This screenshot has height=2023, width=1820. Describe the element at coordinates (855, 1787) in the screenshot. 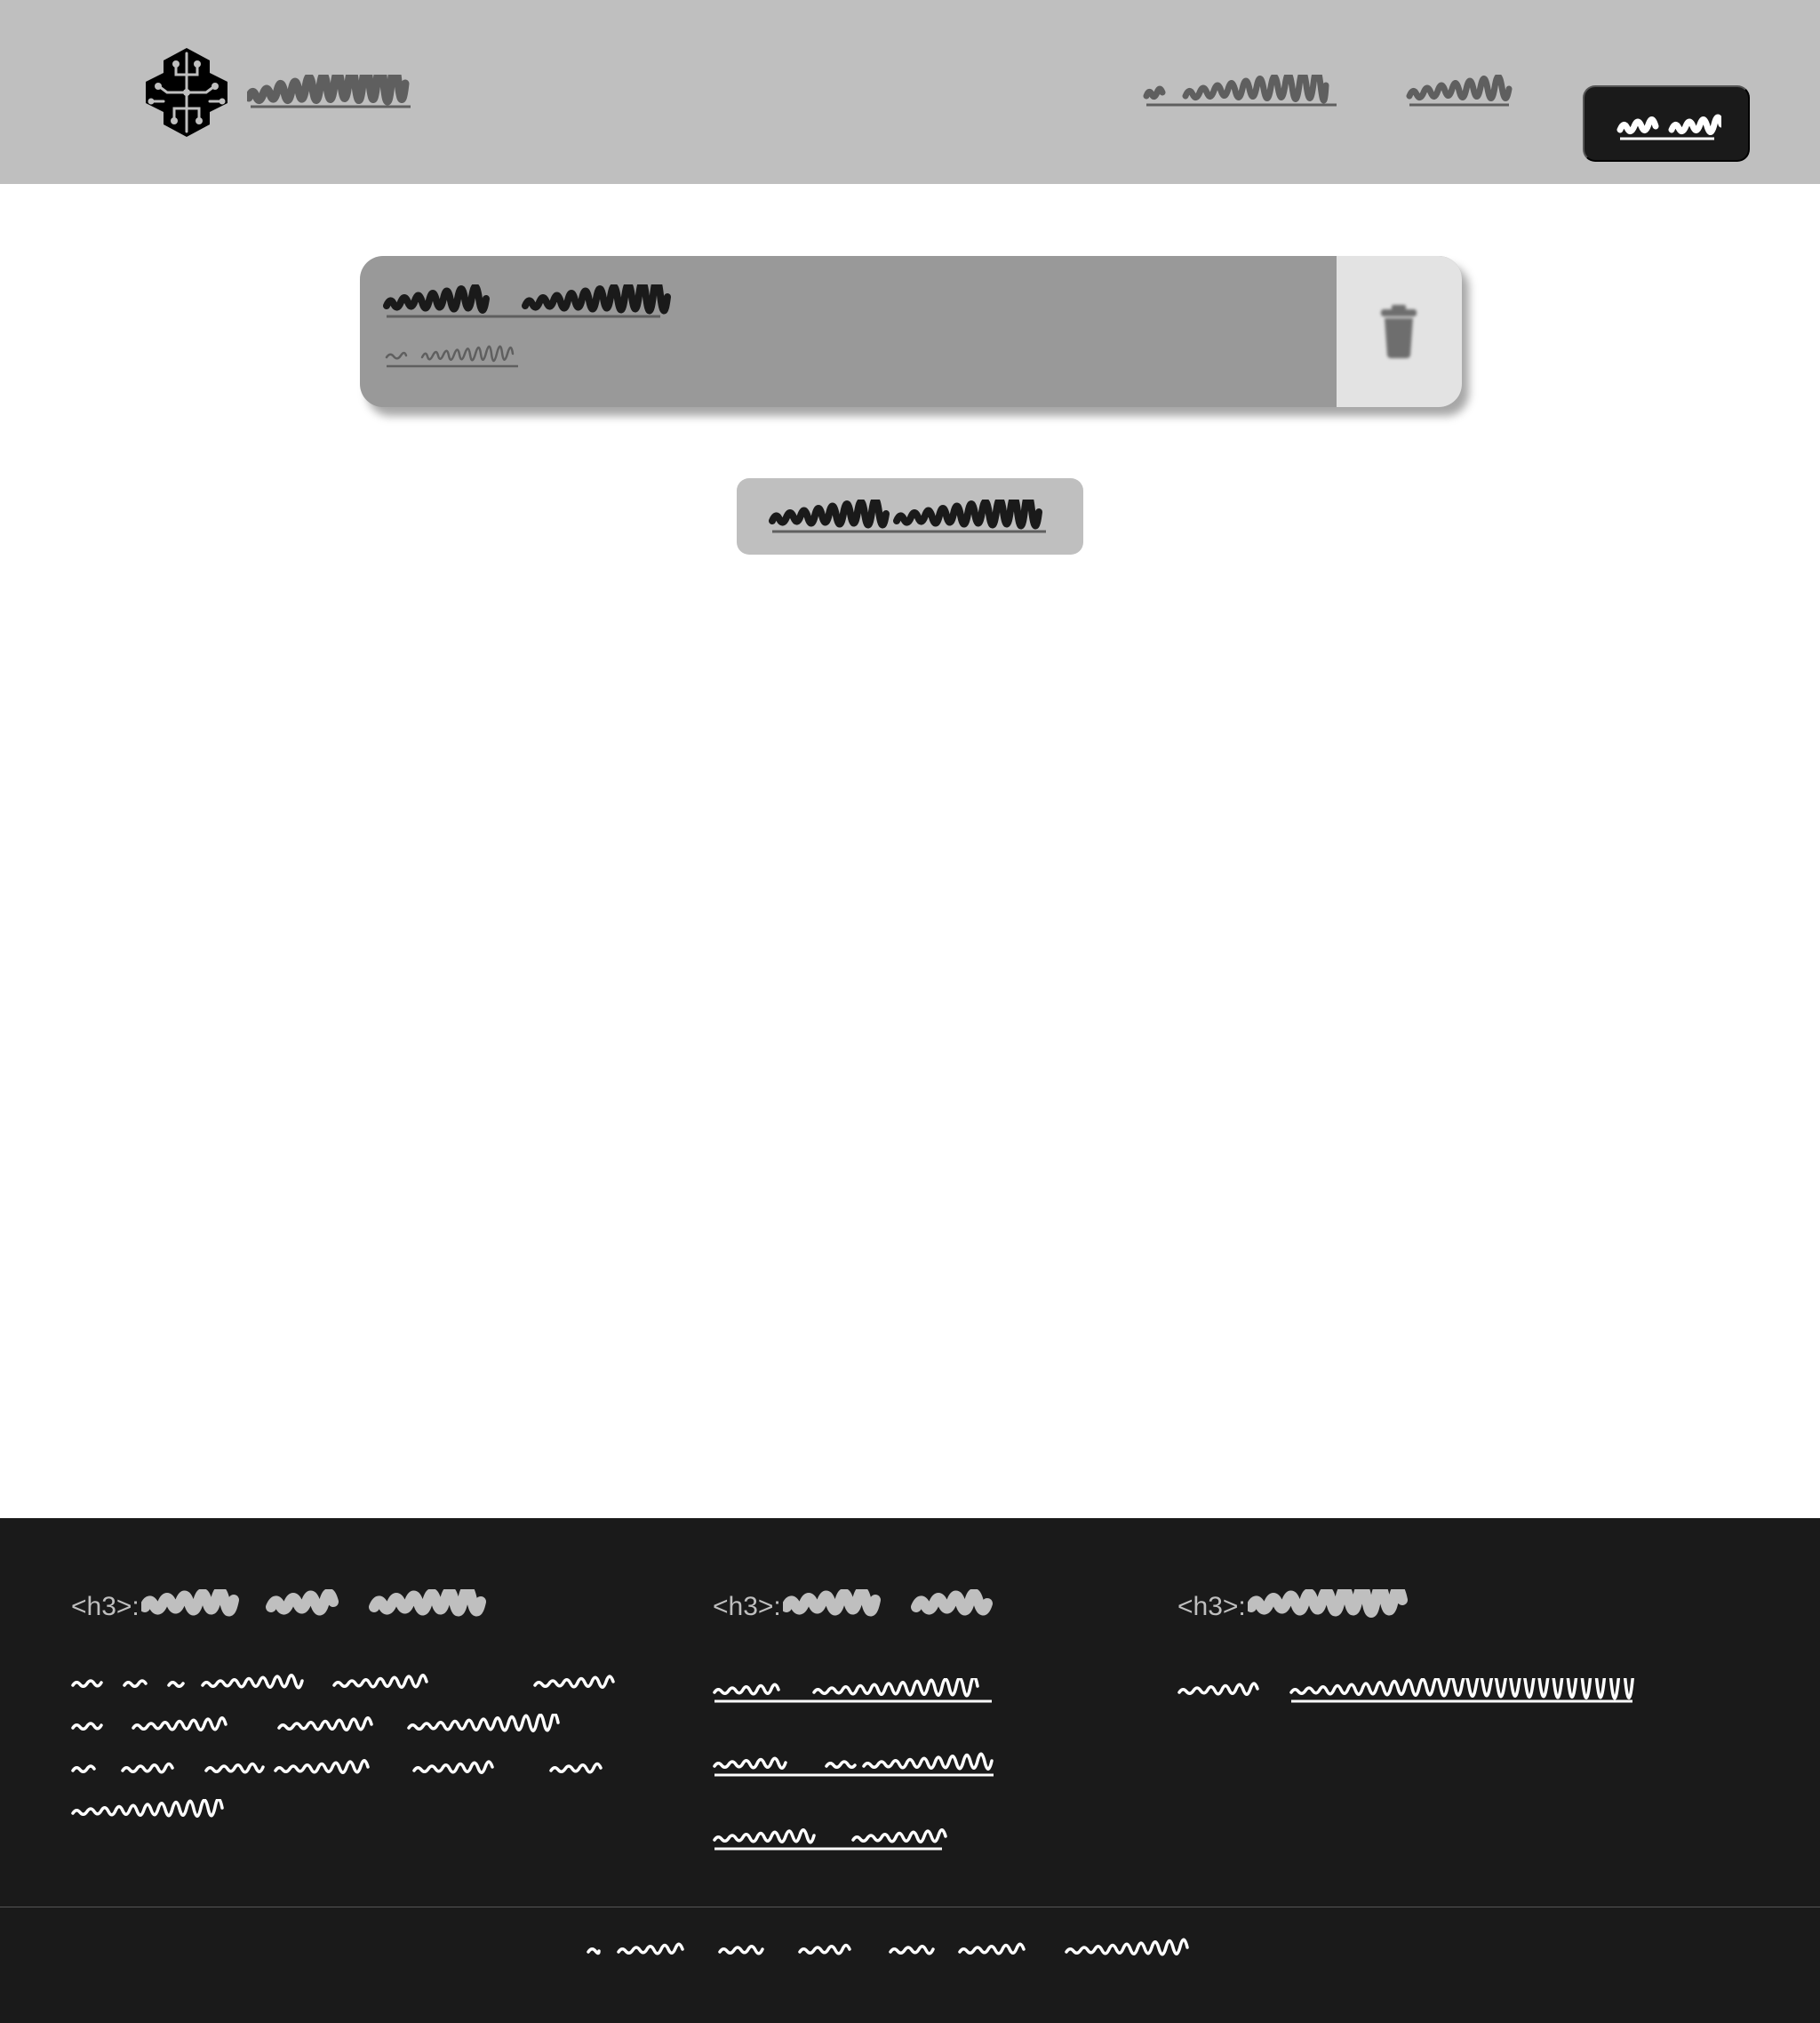

I see `footer-links` at that location.